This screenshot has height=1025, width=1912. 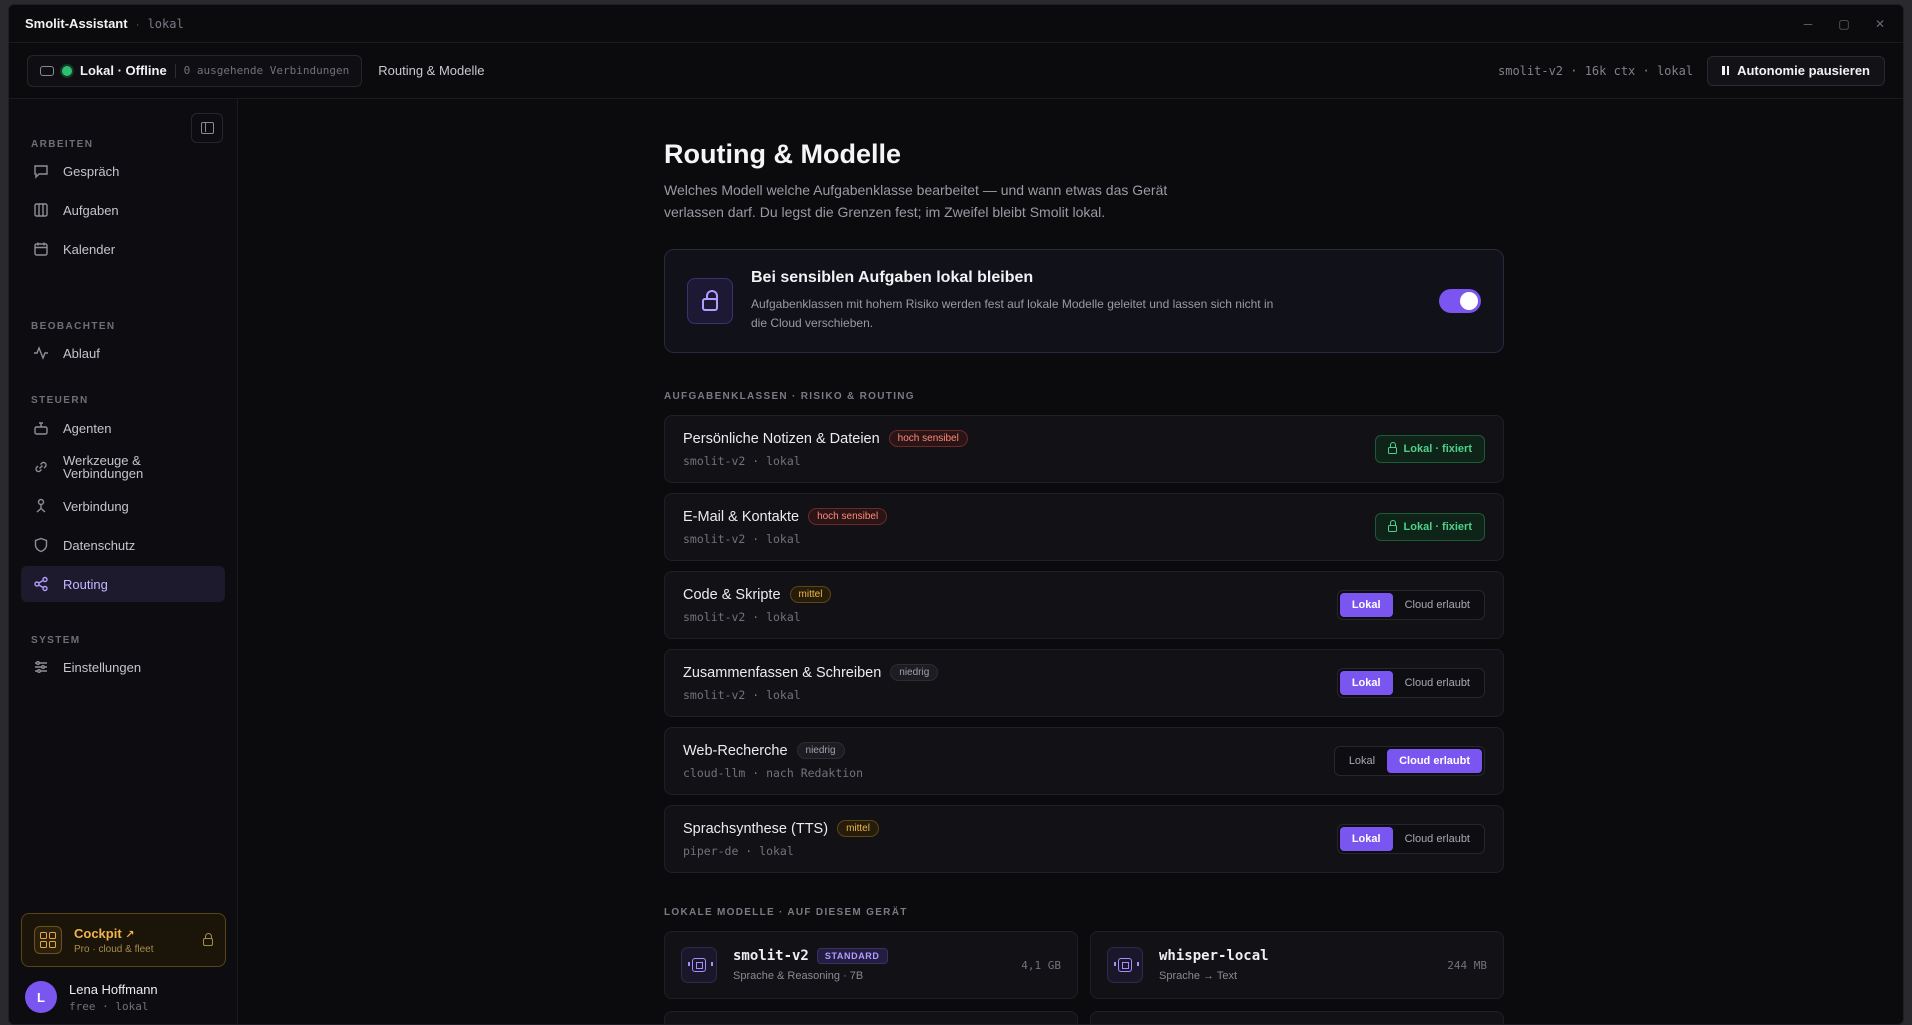 I want to click on collapse-sidebar-button, so click(x=207, y=128).